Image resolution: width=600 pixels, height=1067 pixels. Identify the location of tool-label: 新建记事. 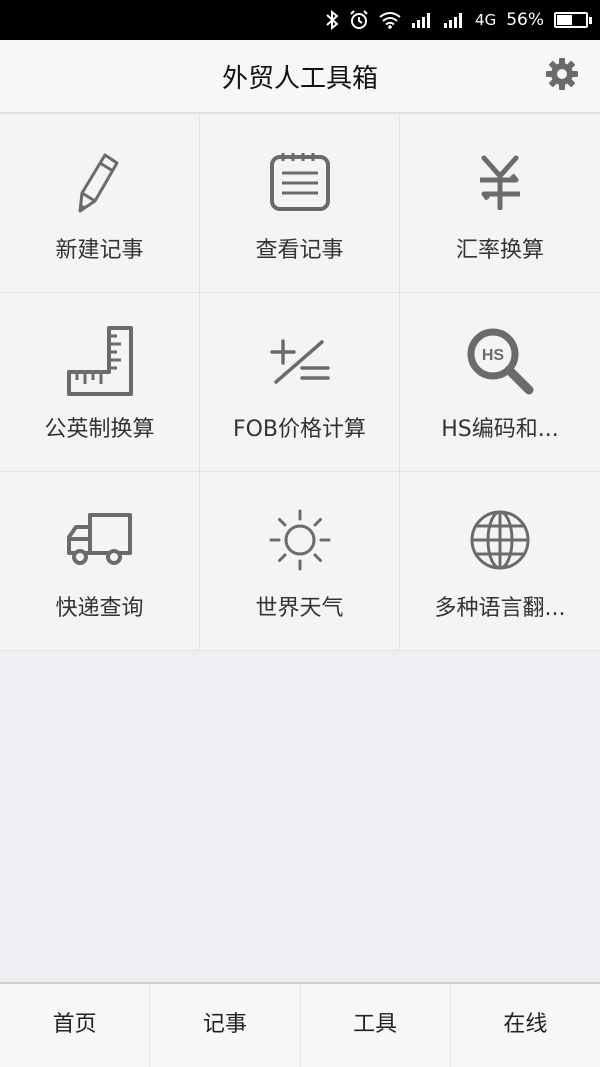
(99, 250).